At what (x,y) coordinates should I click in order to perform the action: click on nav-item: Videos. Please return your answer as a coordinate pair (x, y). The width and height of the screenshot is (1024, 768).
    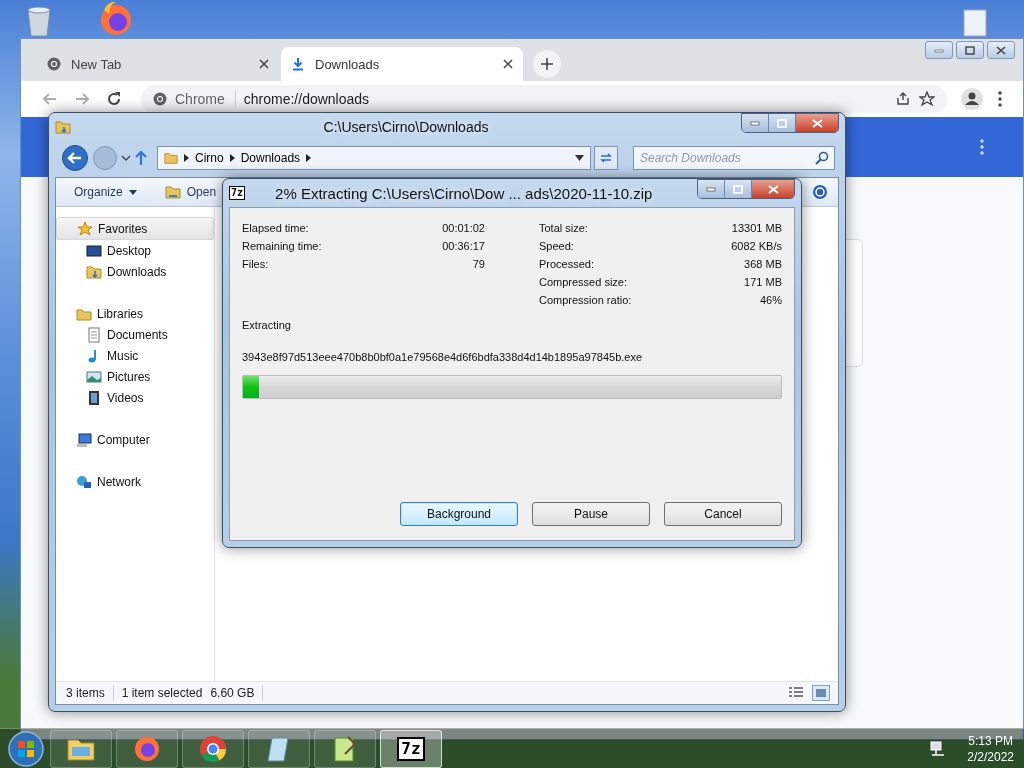
    Looking at the image, I should click on (135, 397).